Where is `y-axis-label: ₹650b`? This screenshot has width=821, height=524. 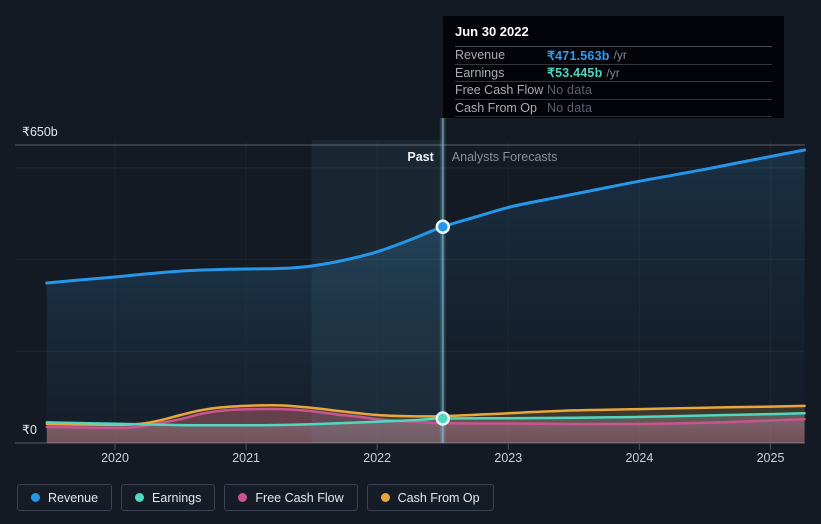 y-axis-label: ₹650b is located at coordinates (40, 132).